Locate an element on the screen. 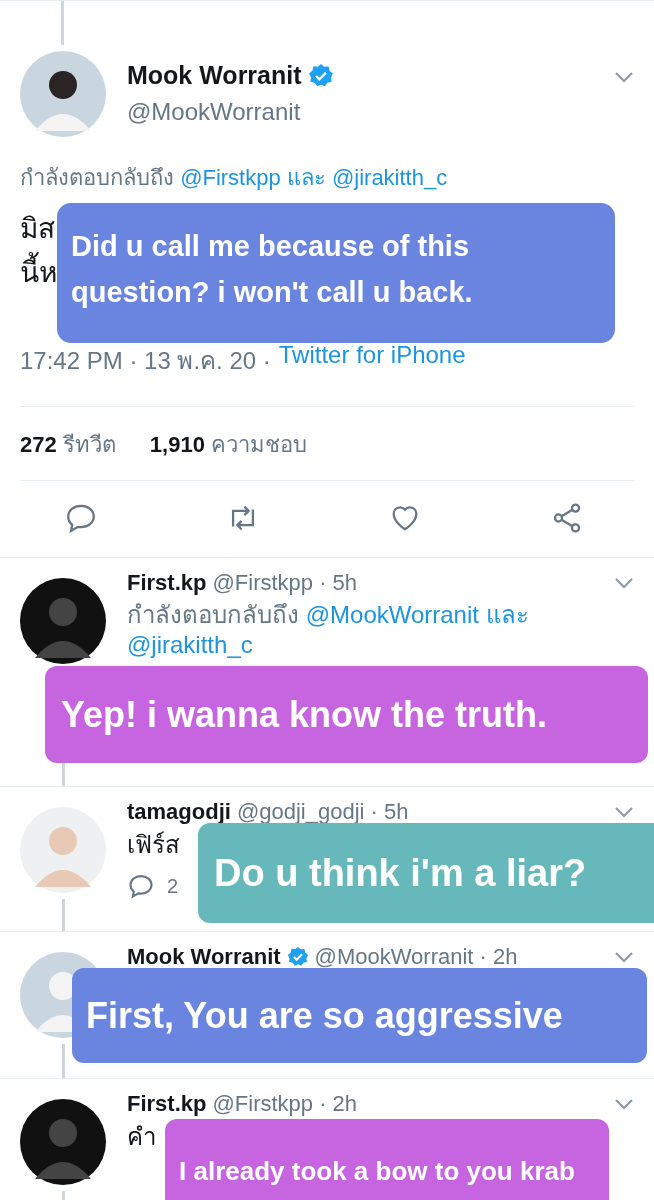  user-handle: @MookWorranit · 2h is located at coordinates (416, 957).